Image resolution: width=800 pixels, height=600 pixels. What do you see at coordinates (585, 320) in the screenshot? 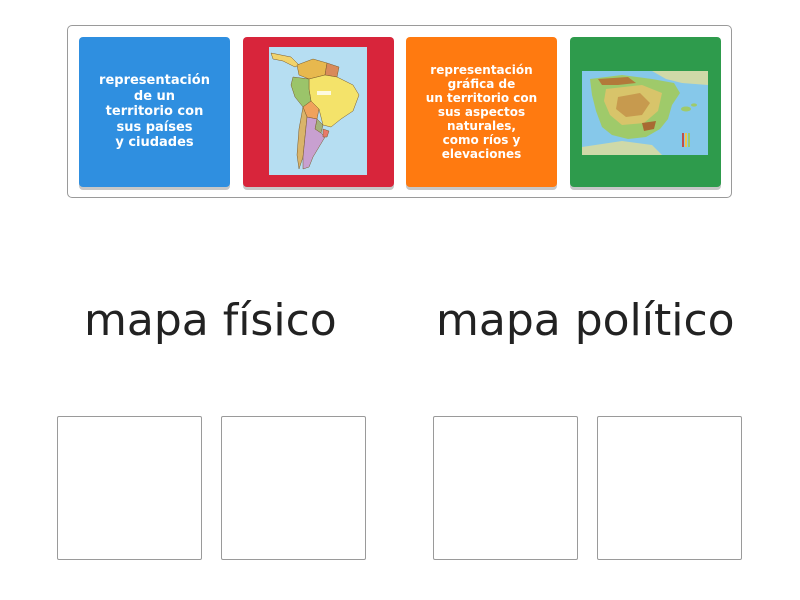
I see `group-heading-political: mapa político` at bounding box center [585, 320].